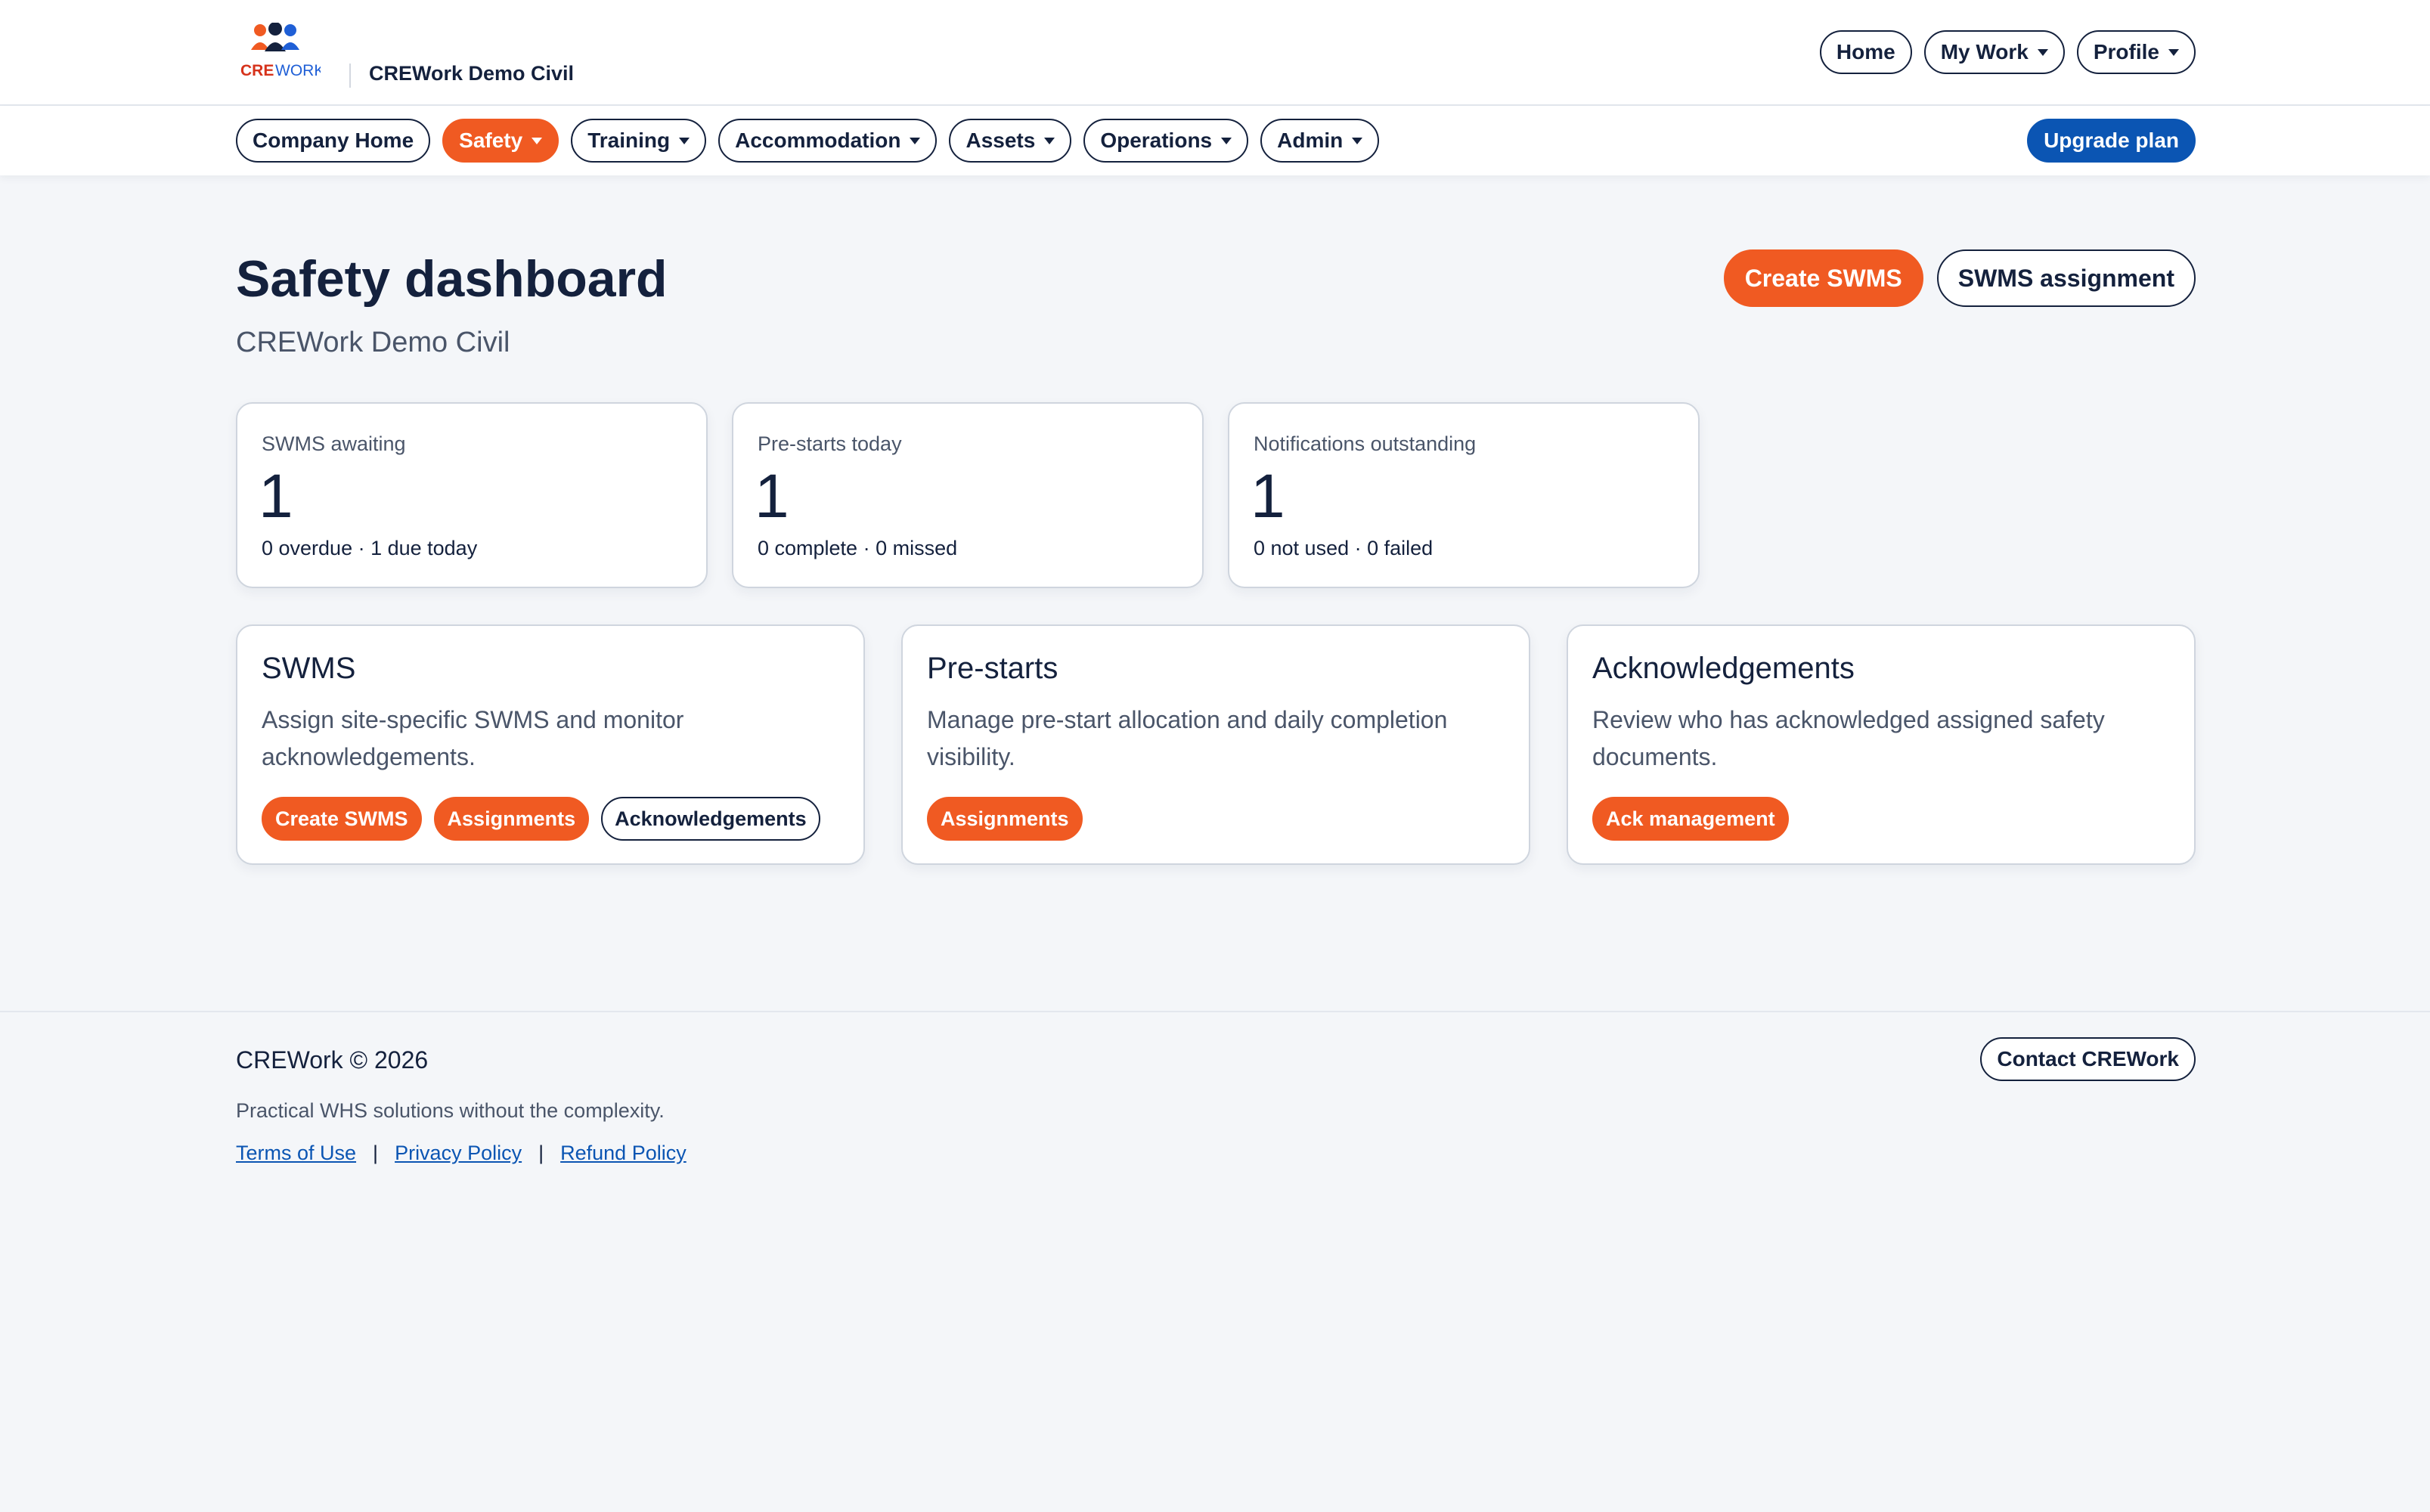 Image resolution: width=2430 pixels, height=1512 pixels. I want to click on card-actions: Create SWMS Assignments Acknowledgements, so click(541, 819).